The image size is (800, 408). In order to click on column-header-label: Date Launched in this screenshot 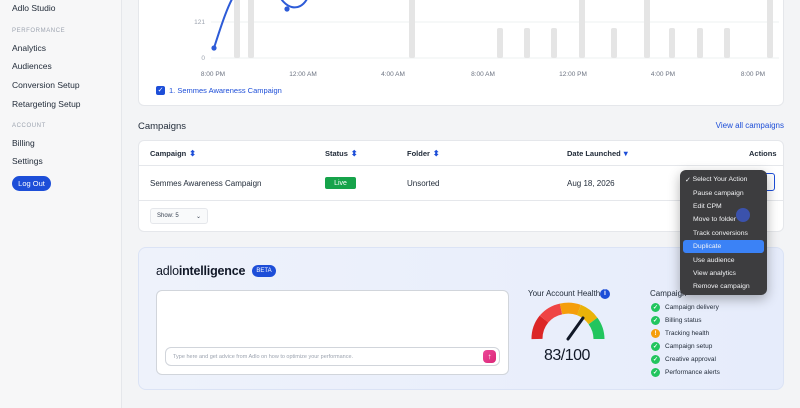, I will do `click(594, 153)`.